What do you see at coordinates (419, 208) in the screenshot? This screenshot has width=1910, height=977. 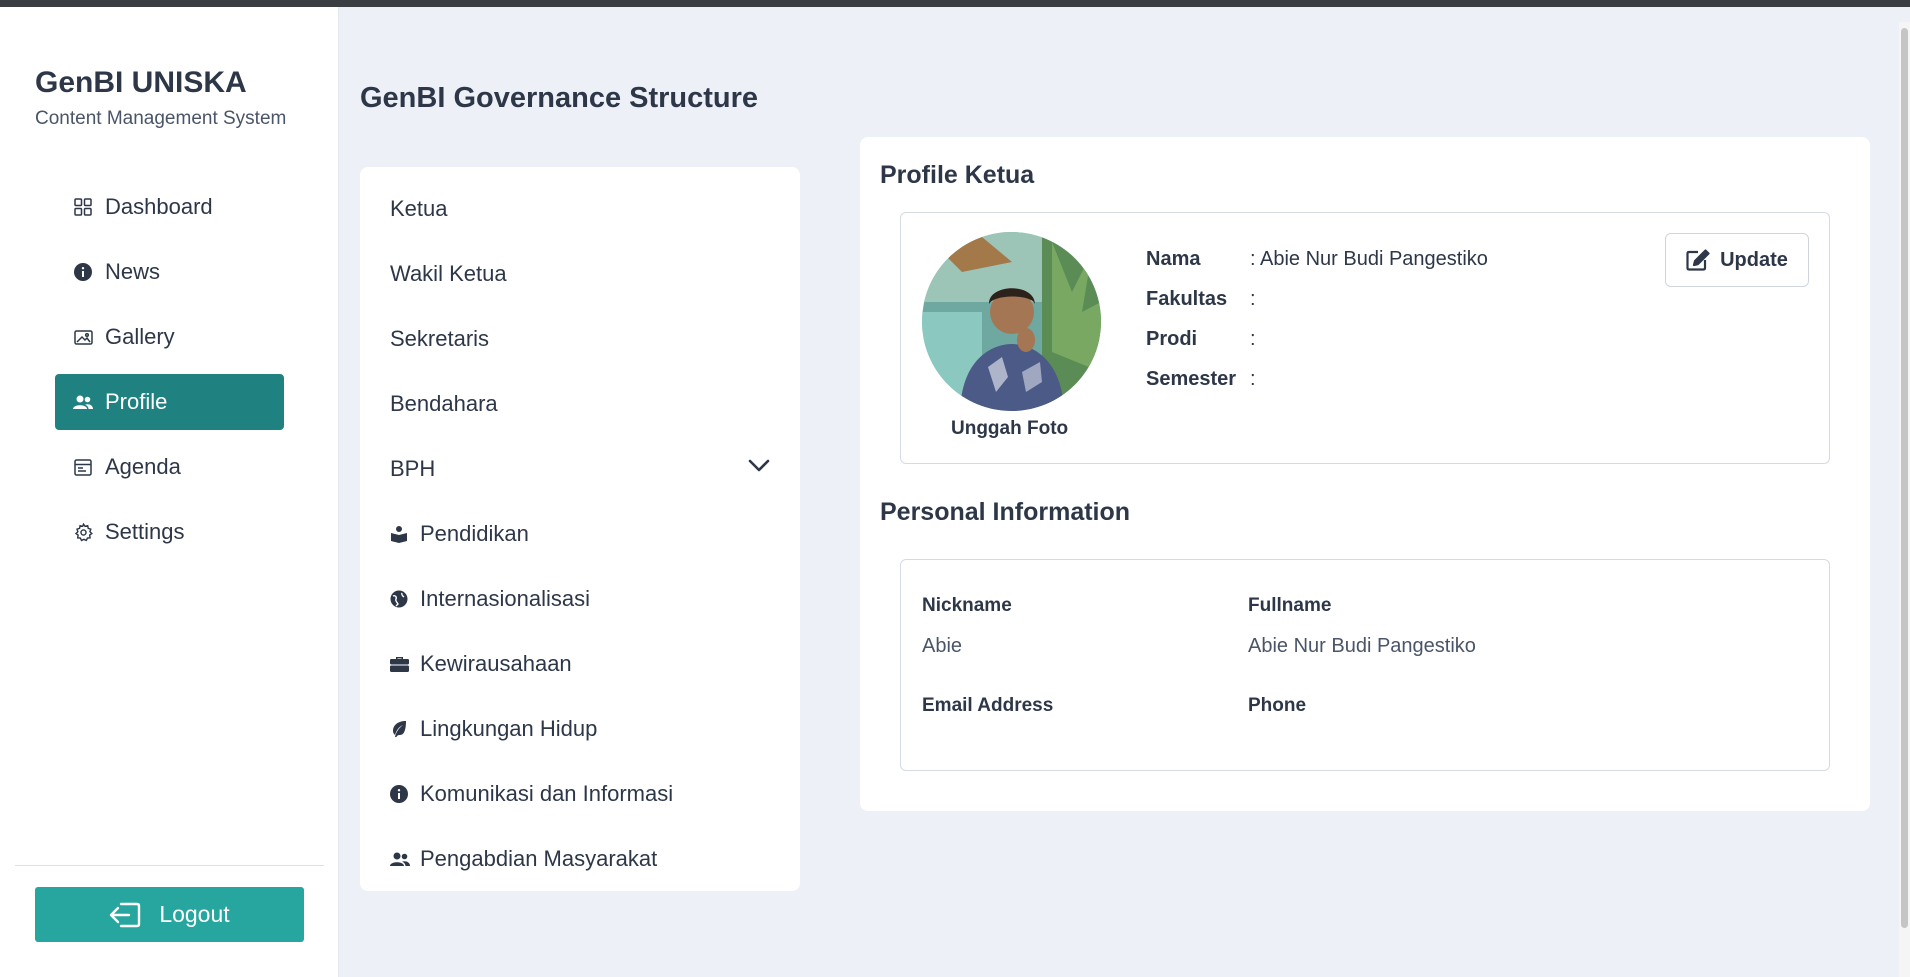 I see `structure-item-label: Ketua` at bounding box center [419, 208].